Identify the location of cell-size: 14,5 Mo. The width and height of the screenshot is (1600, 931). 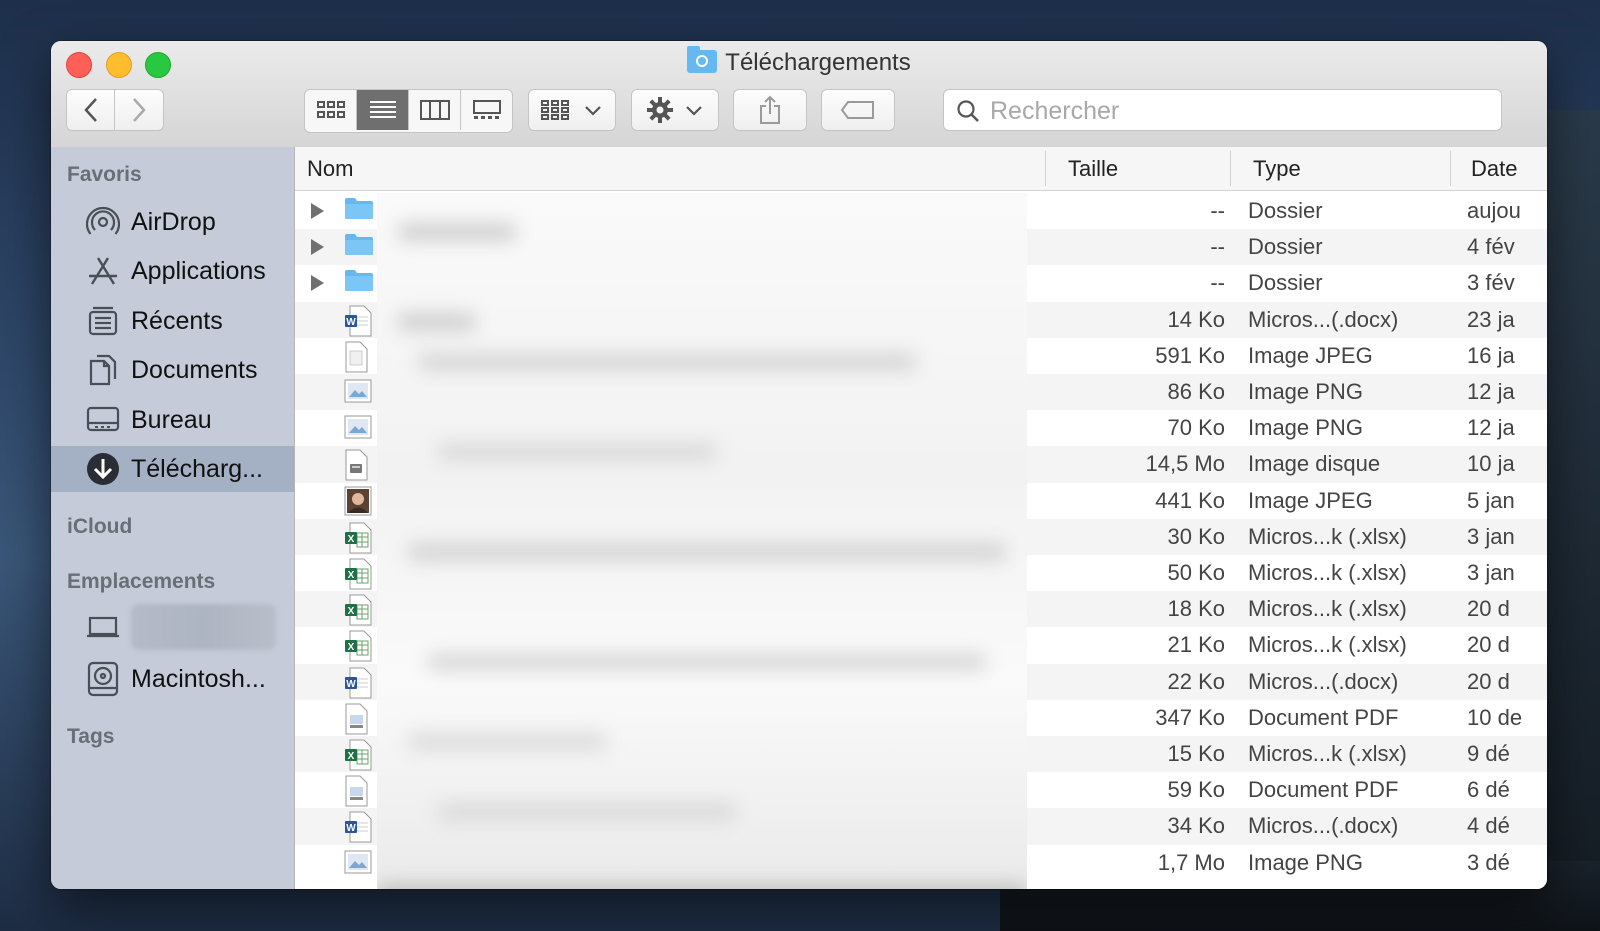
(1185, 464).